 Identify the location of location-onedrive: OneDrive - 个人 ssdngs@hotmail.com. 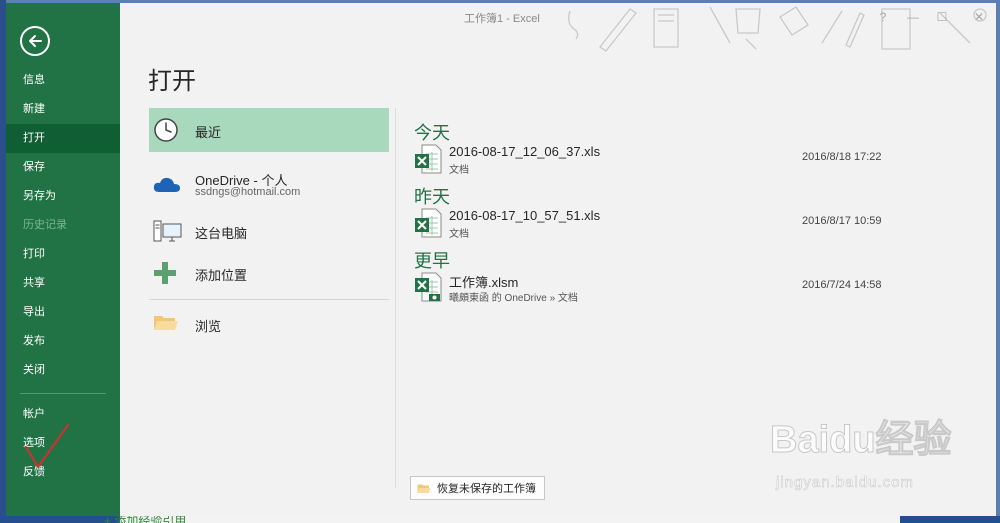
(269, 185).